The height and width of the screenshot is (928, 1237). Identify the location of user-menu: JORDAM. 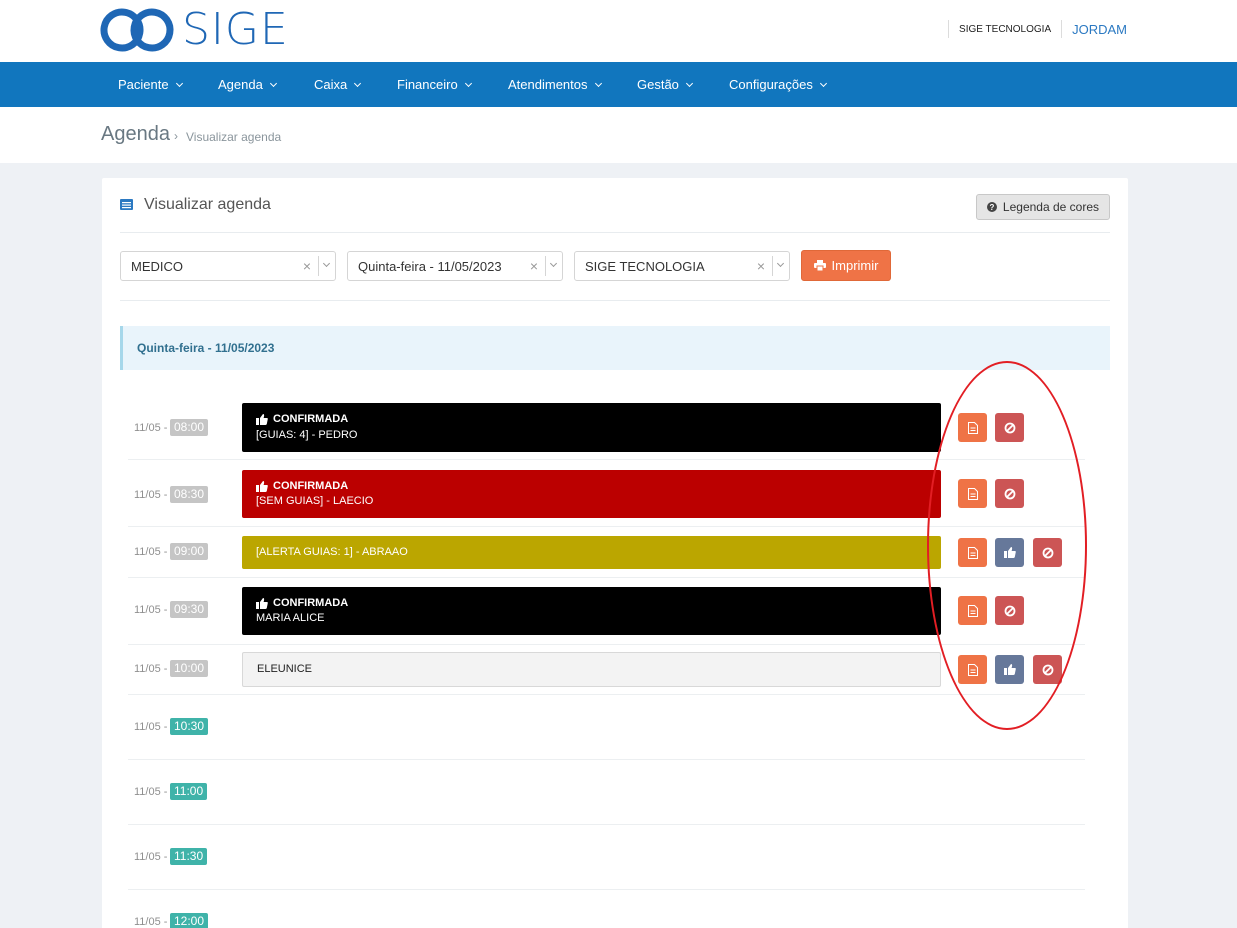
(1099, 29).